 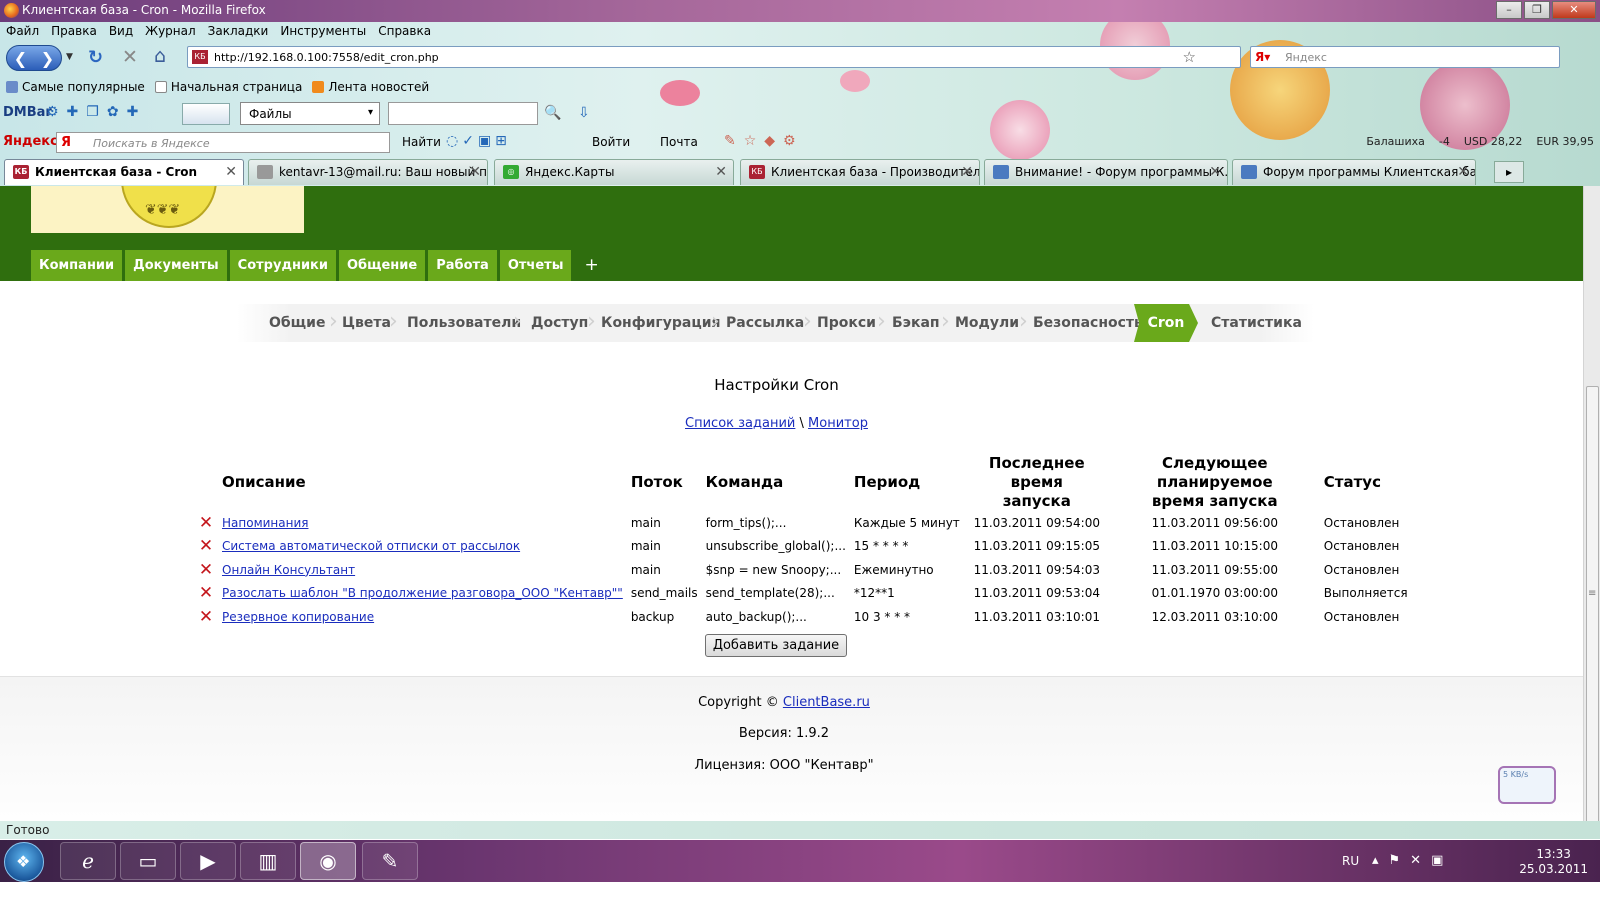 I want to click on taskbar-ie-icon: ℯ, so click(x=88, y=861).